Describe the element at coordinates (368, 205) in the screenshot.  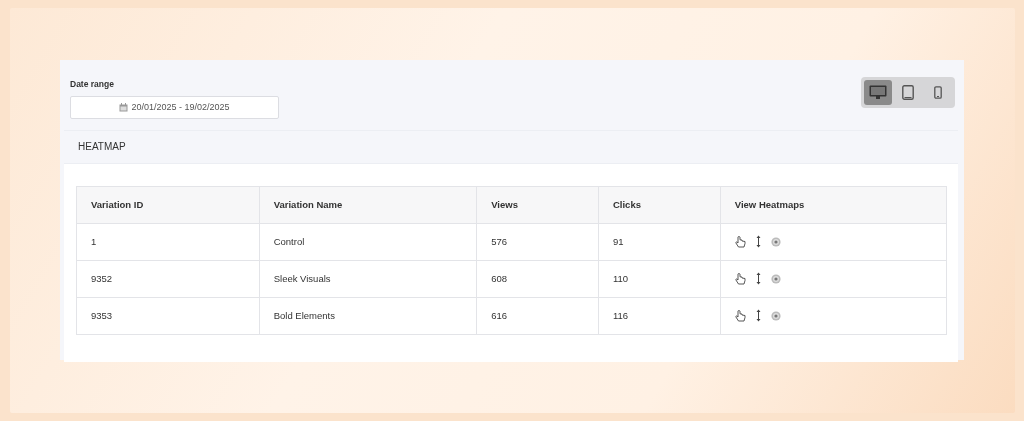
I see `column-header: Variation Name` at that location.